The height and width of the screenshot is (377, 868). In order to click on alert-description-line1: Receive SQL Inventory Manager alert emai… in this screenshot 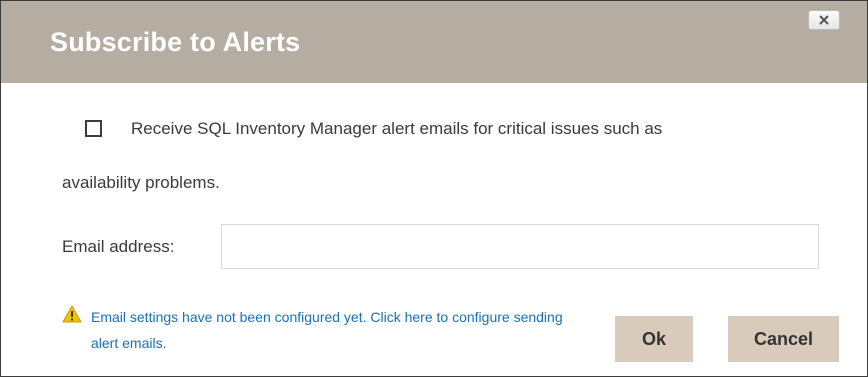, I will do `click(397, 128)`.